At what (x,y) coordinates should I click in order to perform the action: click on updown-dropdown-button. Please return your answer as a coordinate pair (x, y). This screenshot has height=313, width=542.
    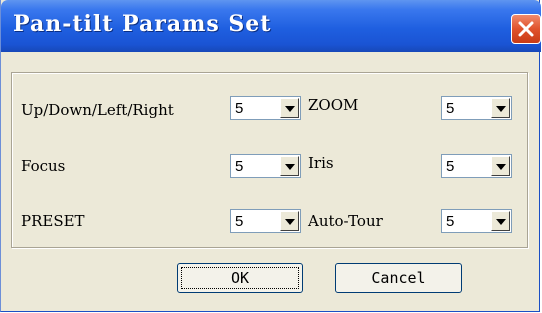
    Looking at the image, I should click on (289, 108).